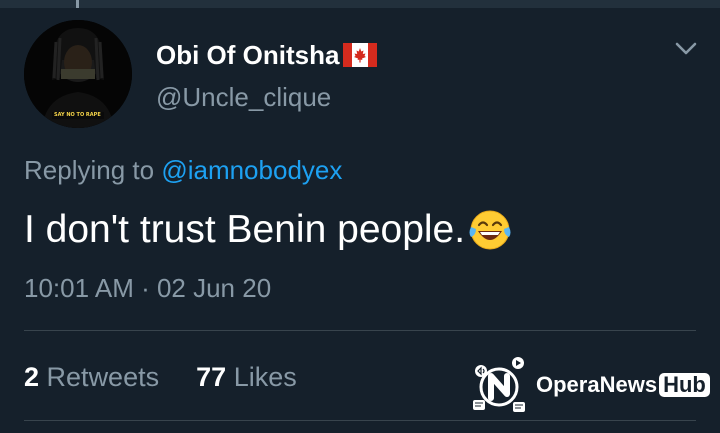  I want to click on likes-count: 77, so click(211, 377).